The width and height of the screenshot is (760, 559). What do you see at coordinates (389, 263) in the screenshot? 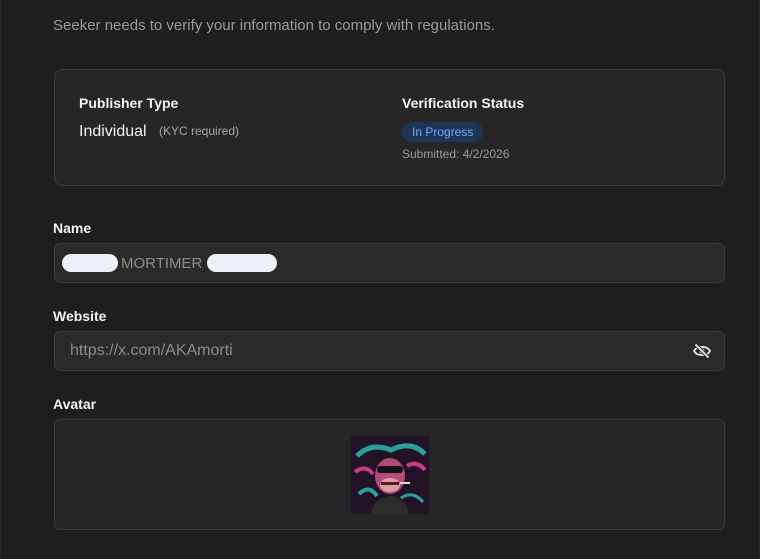
I see `name-field: MORTIMER` at bounding box center [389, 263].